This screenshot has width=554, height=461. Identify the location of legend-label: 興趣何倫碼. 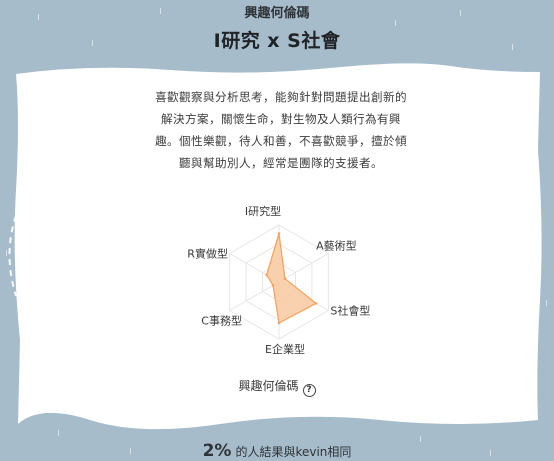
(268, 386).